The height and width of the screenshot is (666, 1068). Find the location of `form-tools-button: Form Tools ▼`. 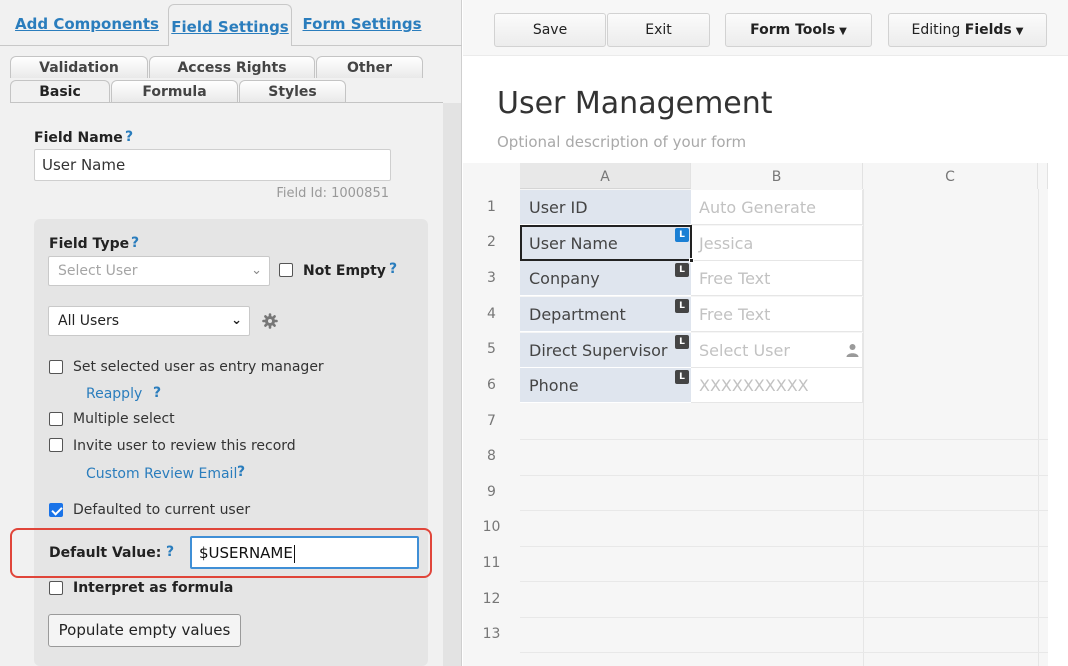

form-tools-button: Form Tools ▼ is located at coordinates (798, 30).